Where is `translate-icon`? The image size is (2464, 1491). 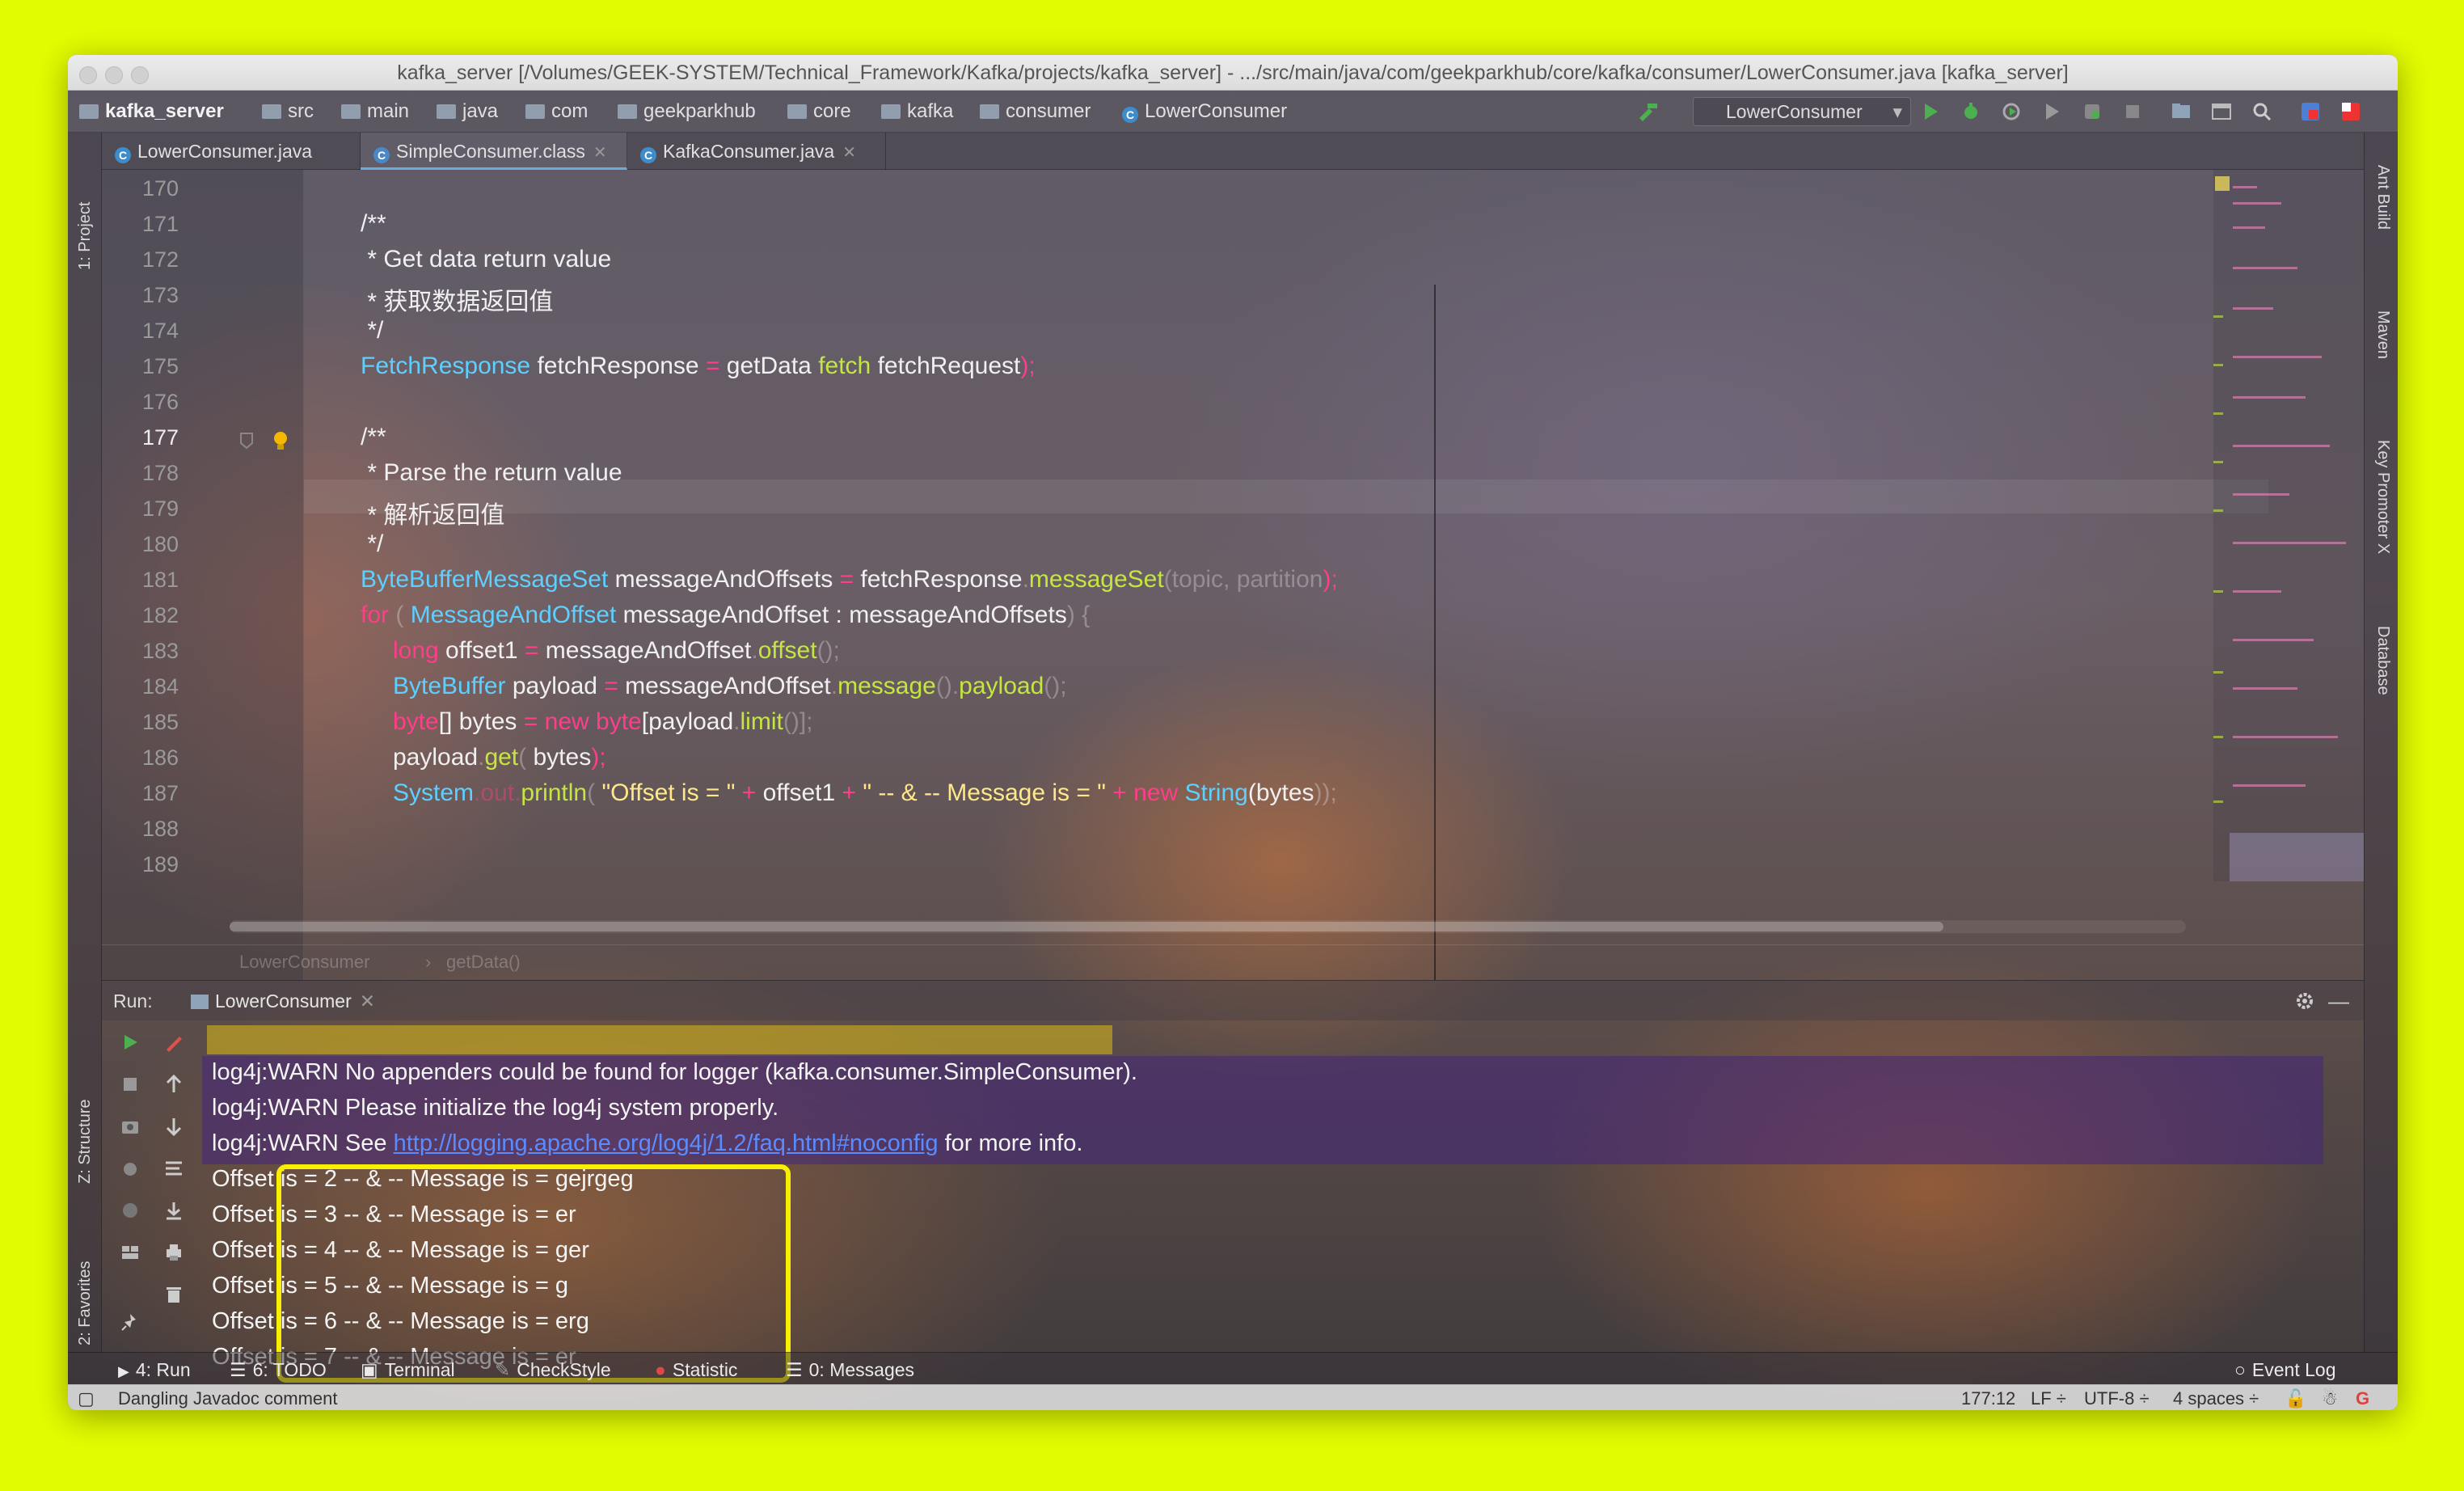
translate-icon is located at coordinates (2311, 111).